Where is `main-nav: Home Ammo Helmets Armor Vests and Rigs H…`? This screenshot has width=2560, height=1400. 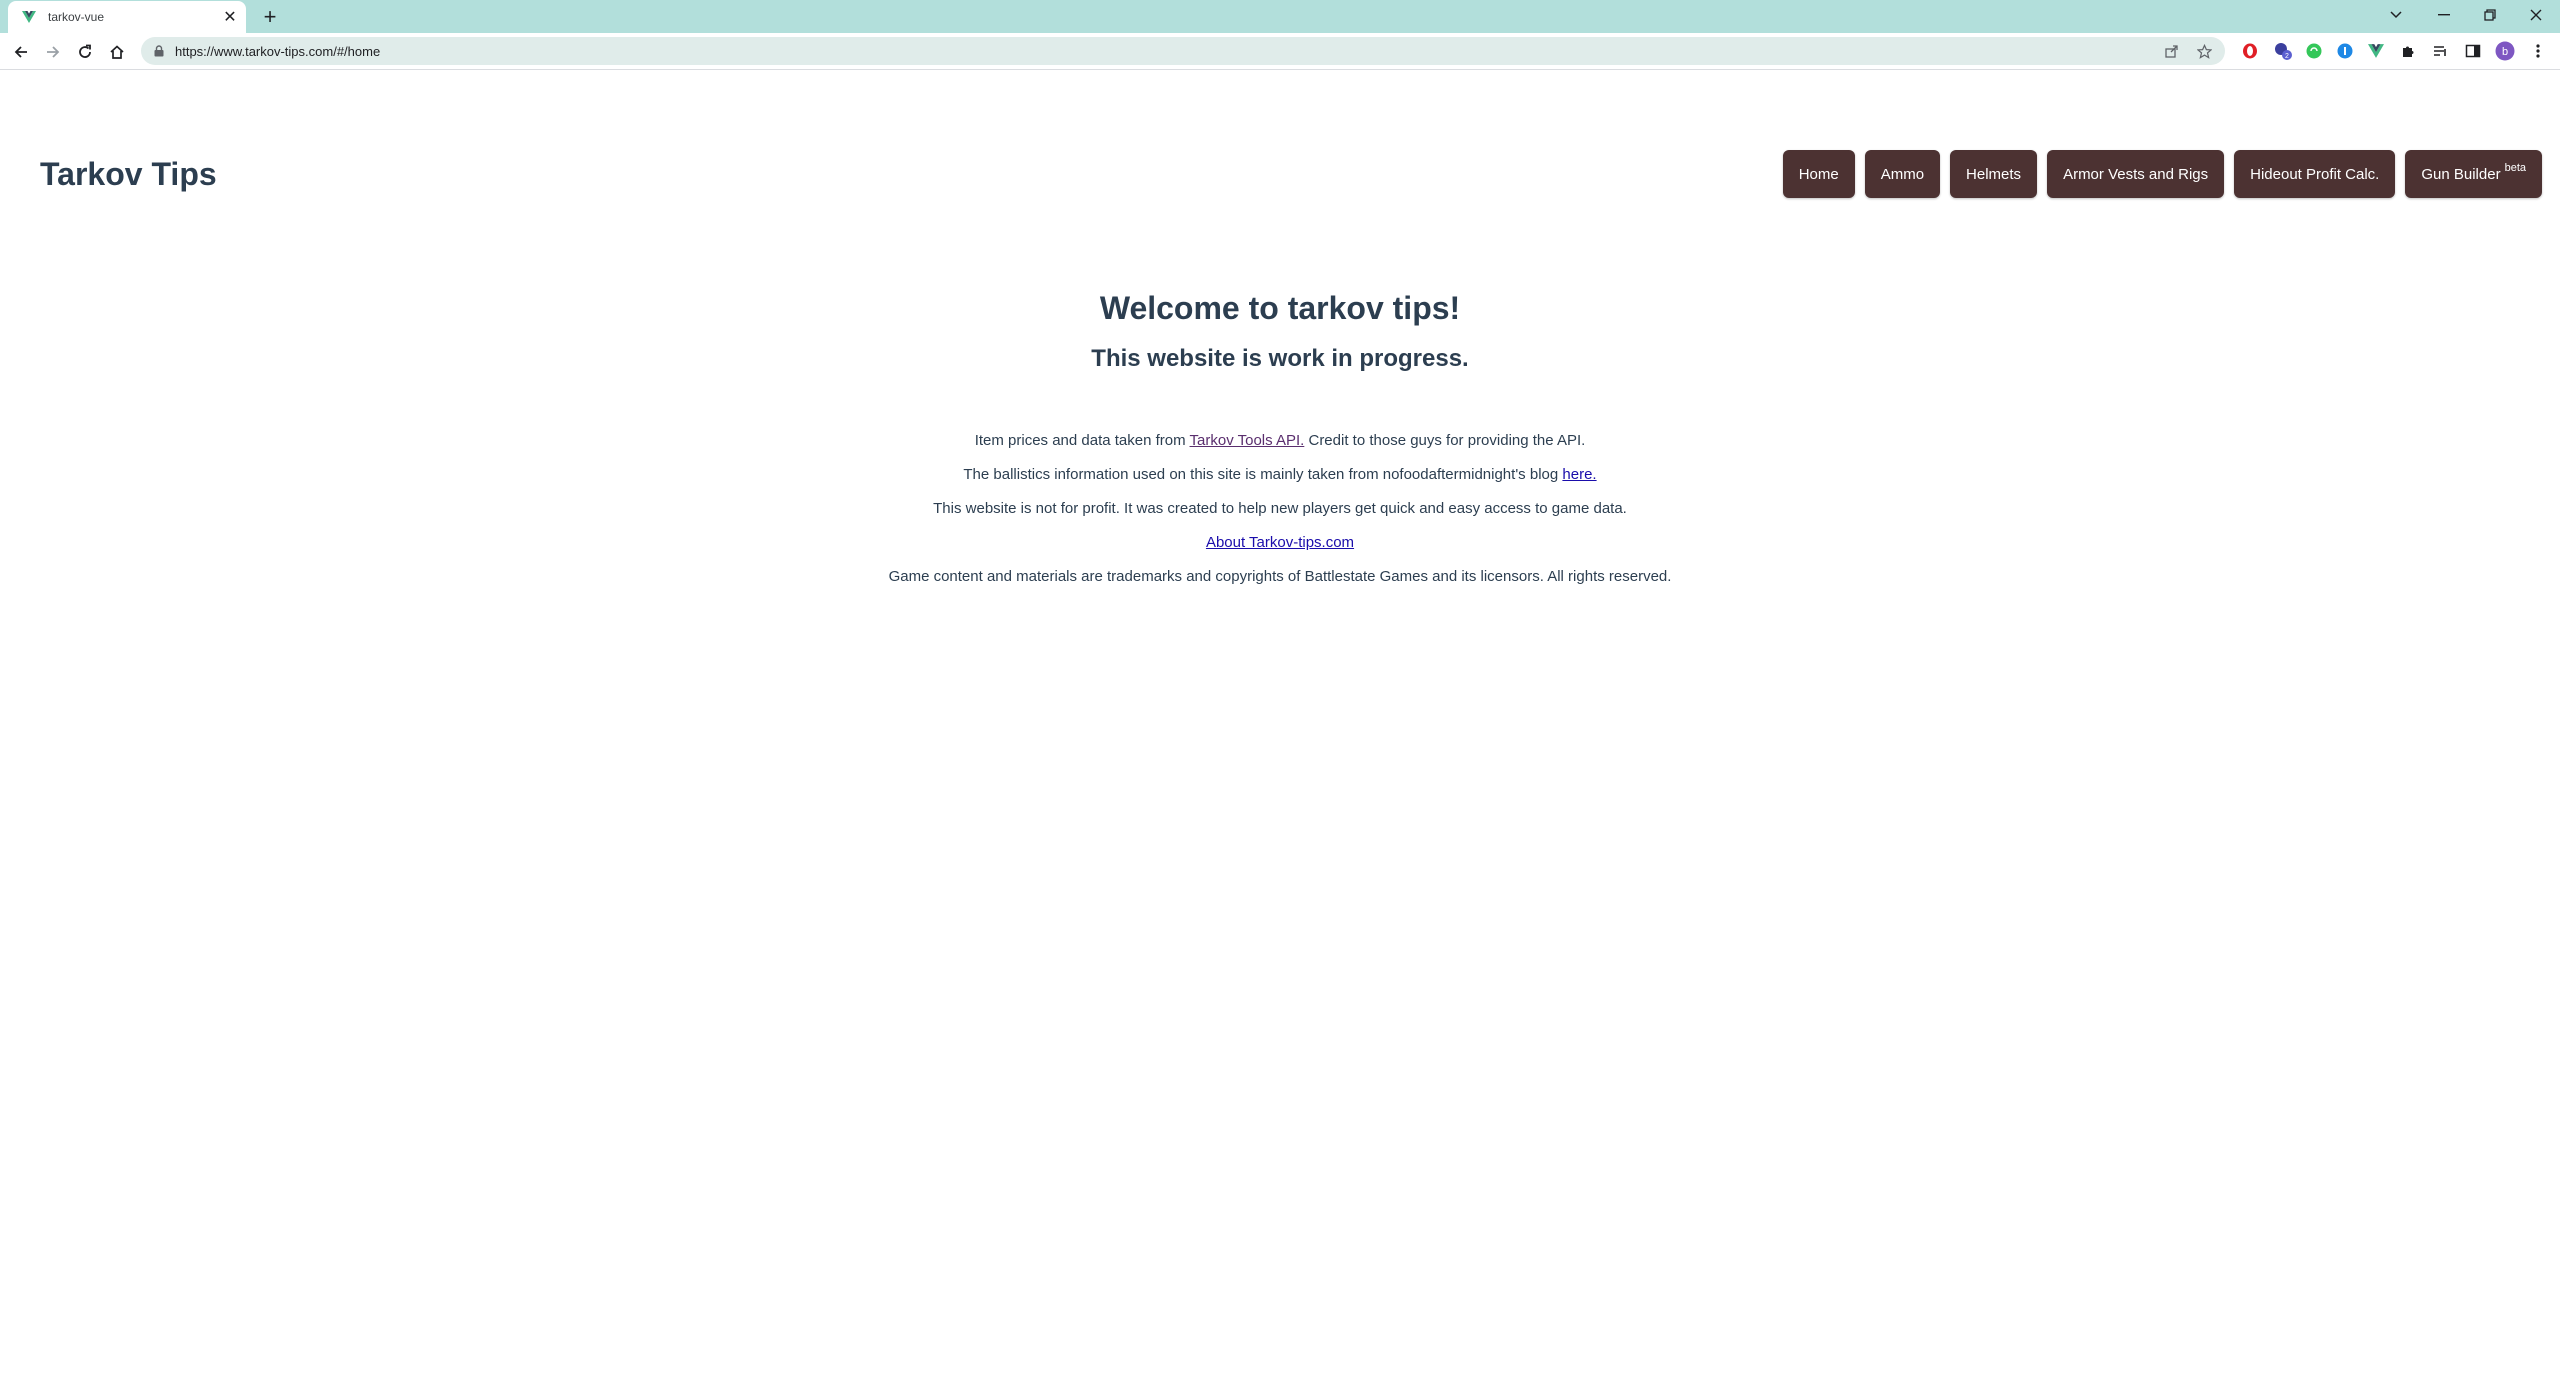
main-nav: Home Ammo Helmets Armor Vests and Rigs H… is located at coordinates (2162, 174).